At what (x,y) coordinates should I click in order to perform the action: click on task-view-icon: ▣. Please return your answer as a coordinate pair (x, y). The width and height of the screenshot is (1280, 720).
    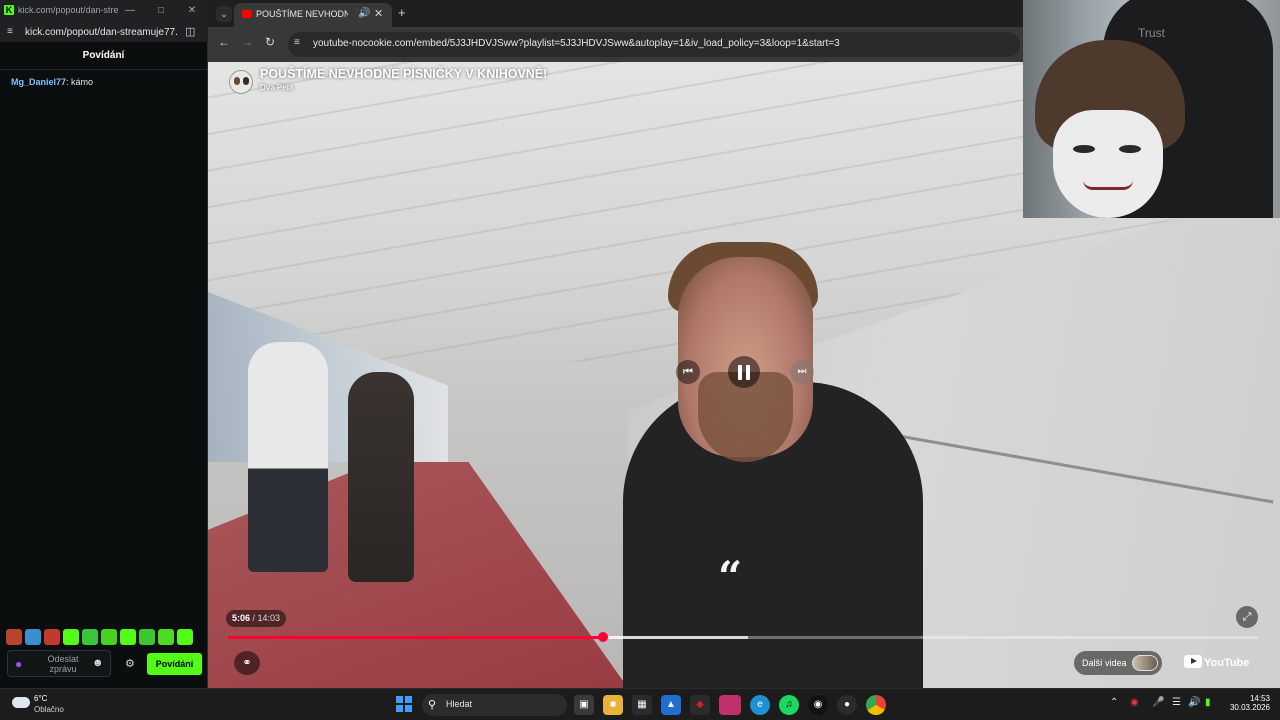
    Looking at the image, I should click on (584, 705).